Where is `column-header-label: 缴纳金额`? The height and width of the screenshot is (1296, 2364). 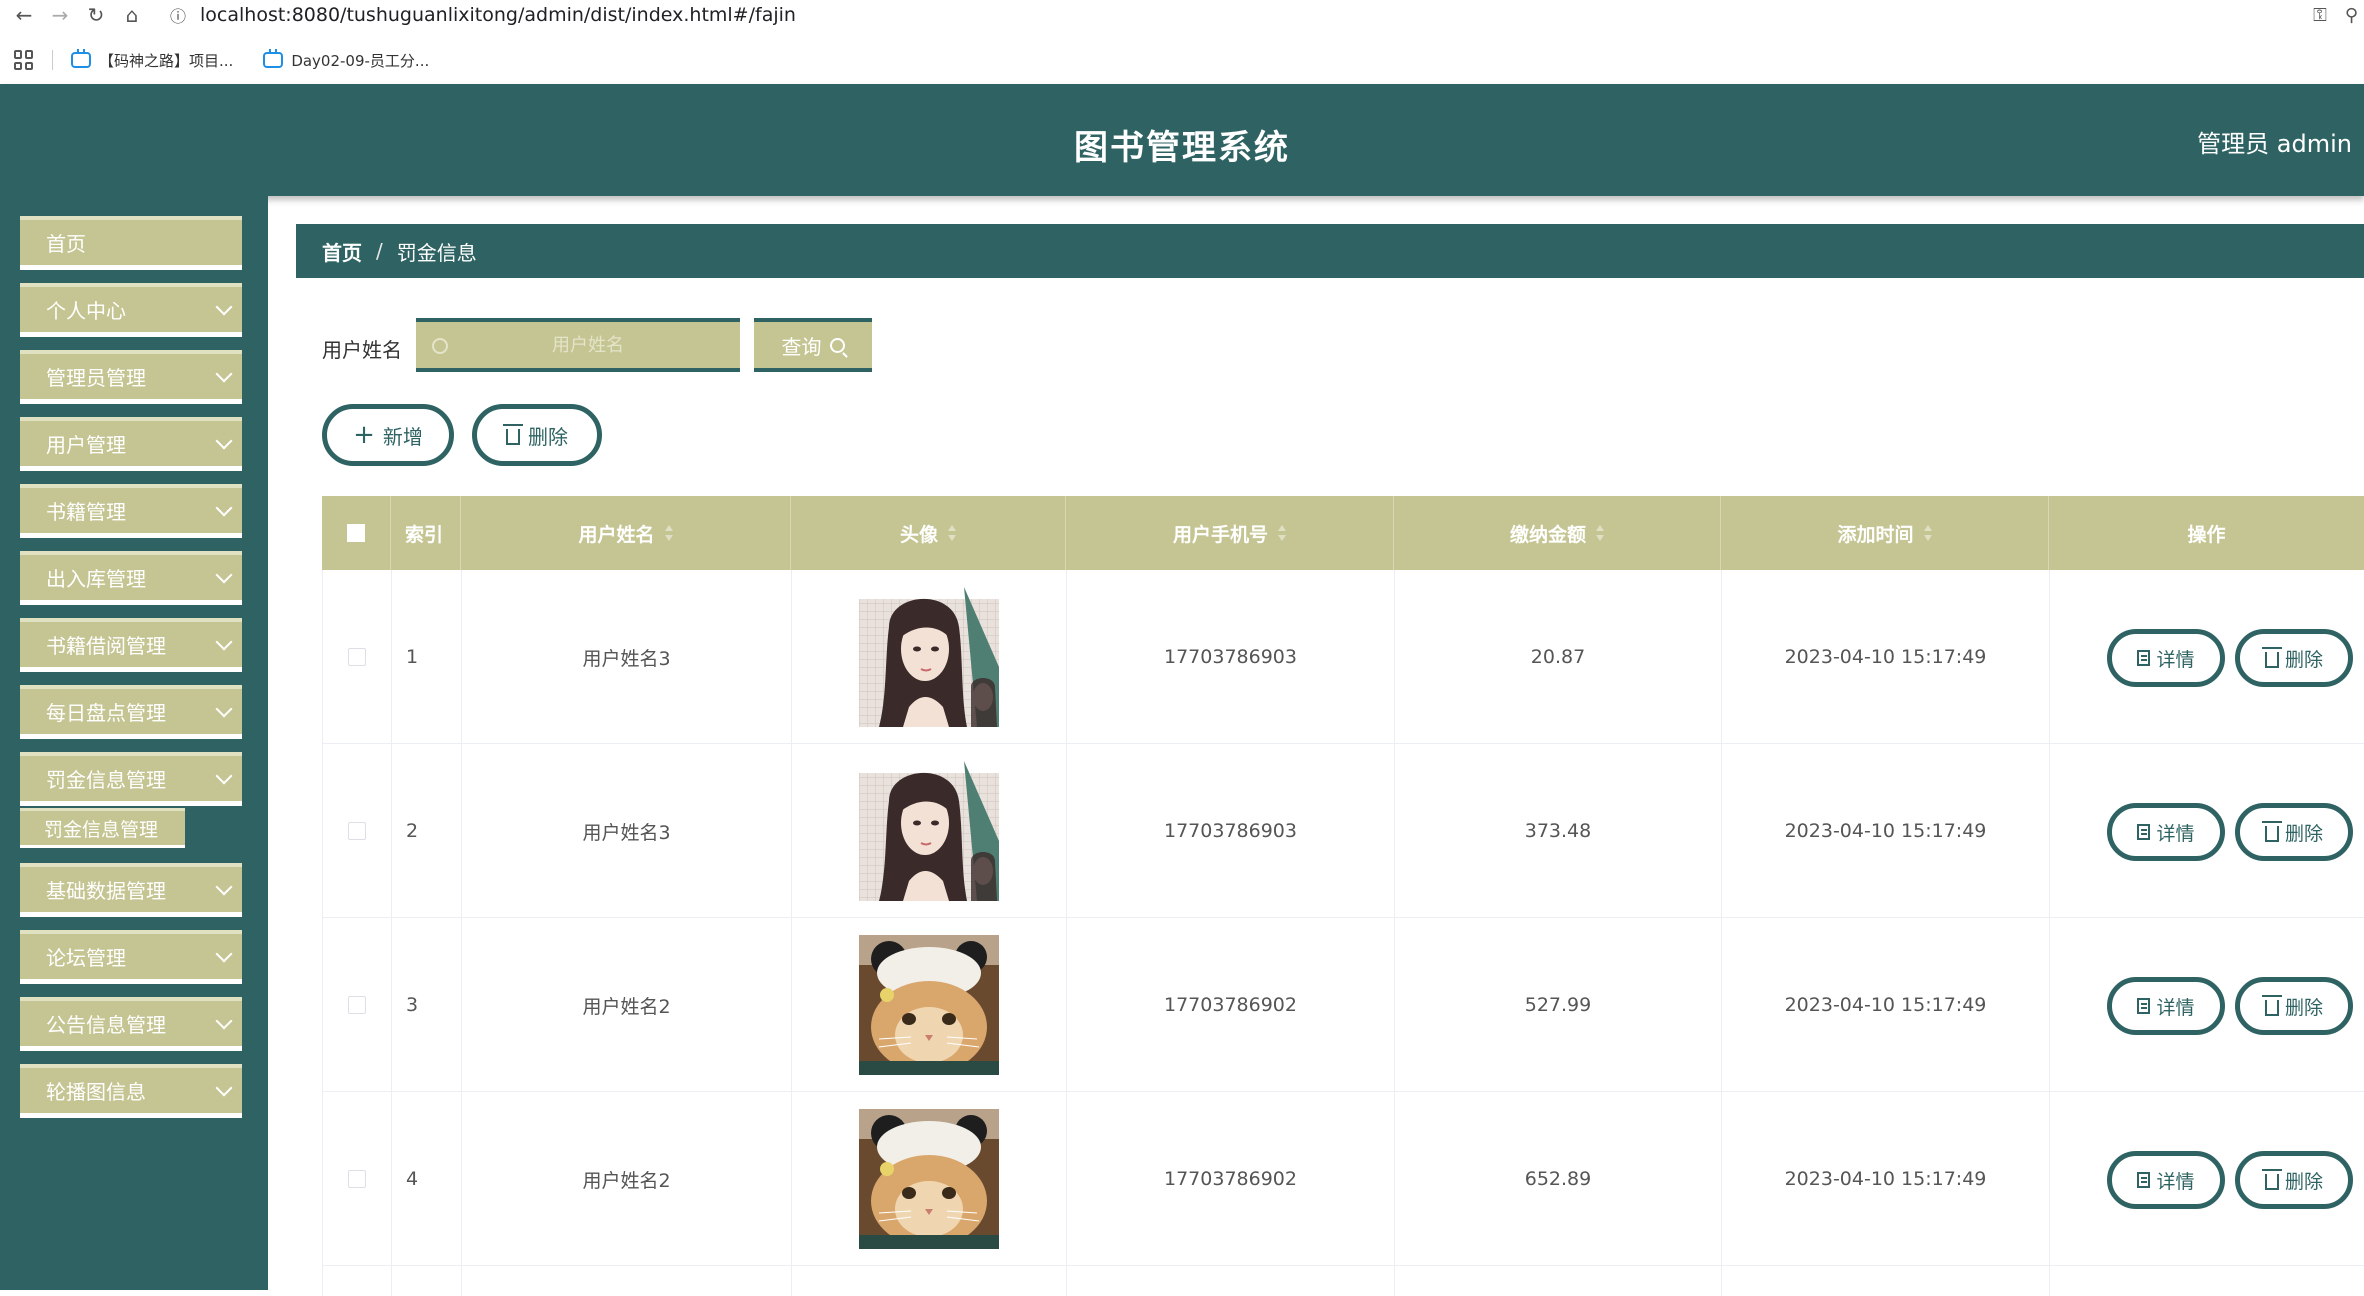 column-header-label: 缴纳金额 is located at coordinates (1547, 534).